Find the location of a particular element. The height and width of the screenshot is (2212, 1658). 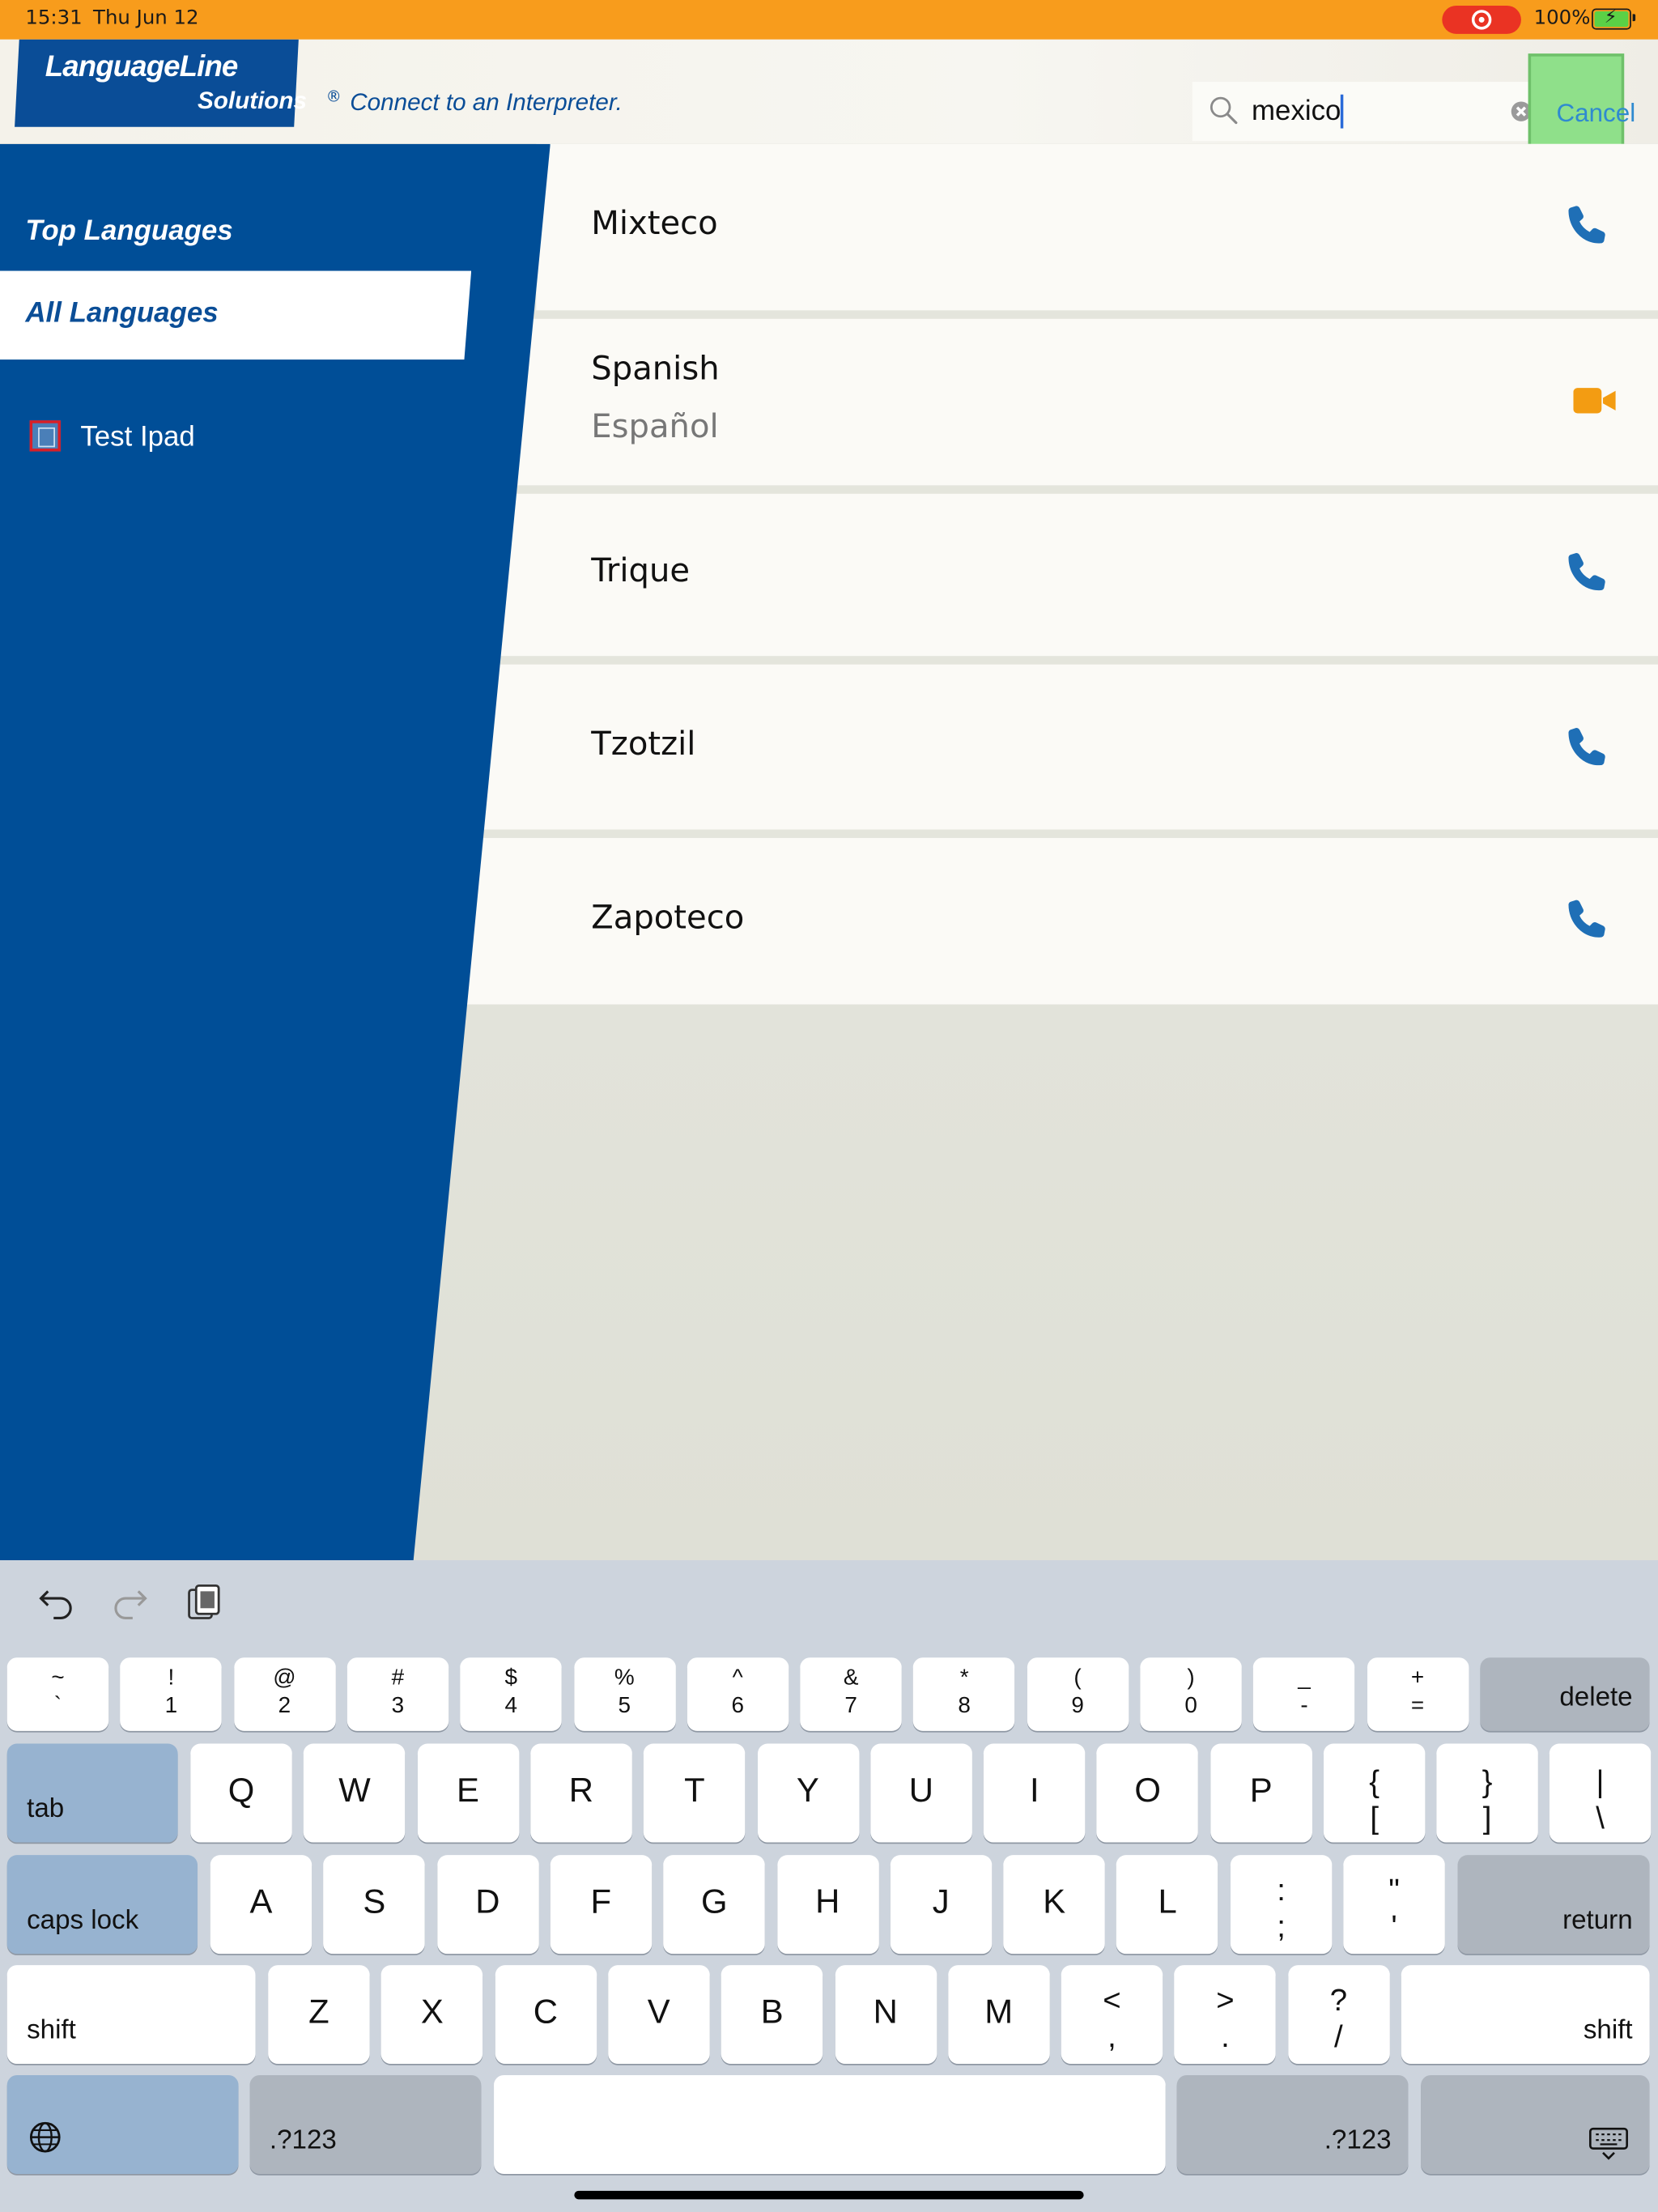

key-punct2-0: <, is located at coordinates (1112, 2015).